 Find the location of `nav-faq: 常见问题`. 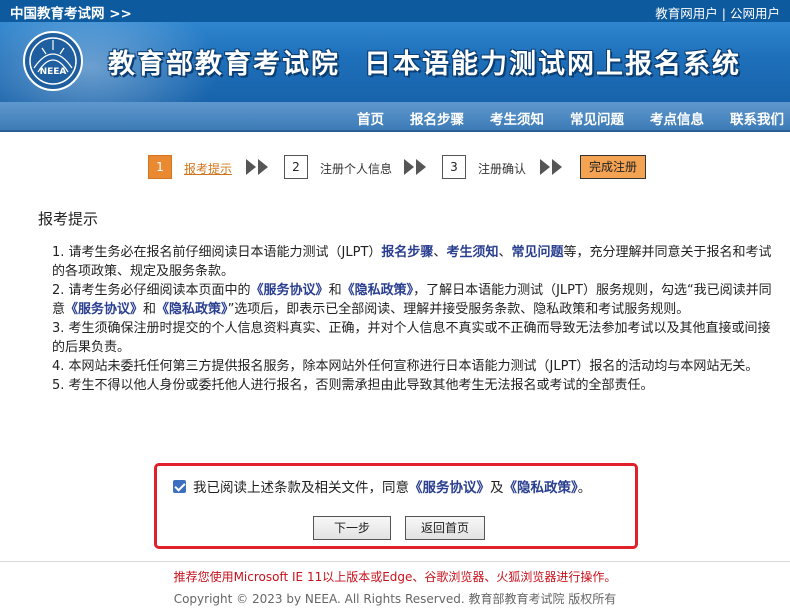

nav-faq: 常见问题 is located at coordinates (597, 118).